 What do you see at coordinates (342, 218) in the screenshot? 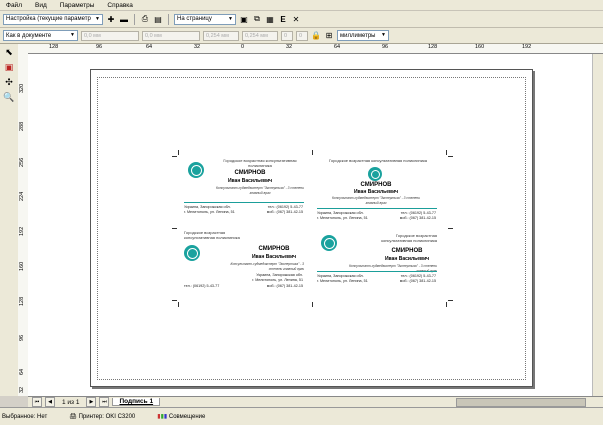
I see `card-address-line2: г. Мелитополь, ул. Ленина, 51` at bounding box center [342, 218].